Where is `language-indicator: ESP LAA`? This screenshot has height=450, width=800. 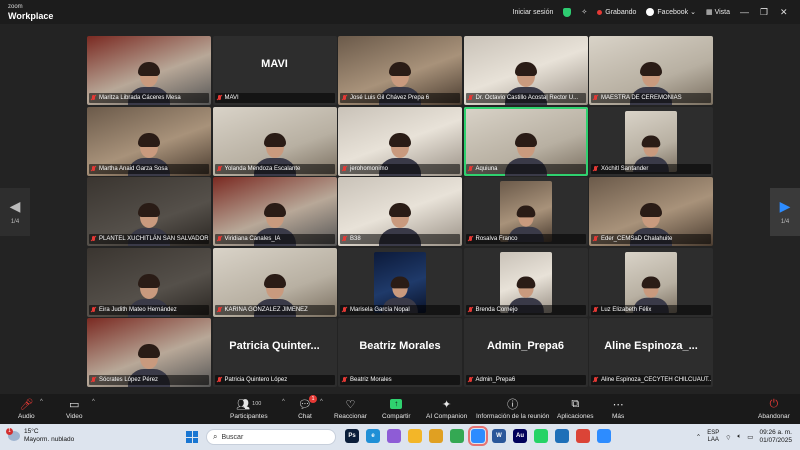 language-indicator: ESP LAA is located at coordinates (713, 437).